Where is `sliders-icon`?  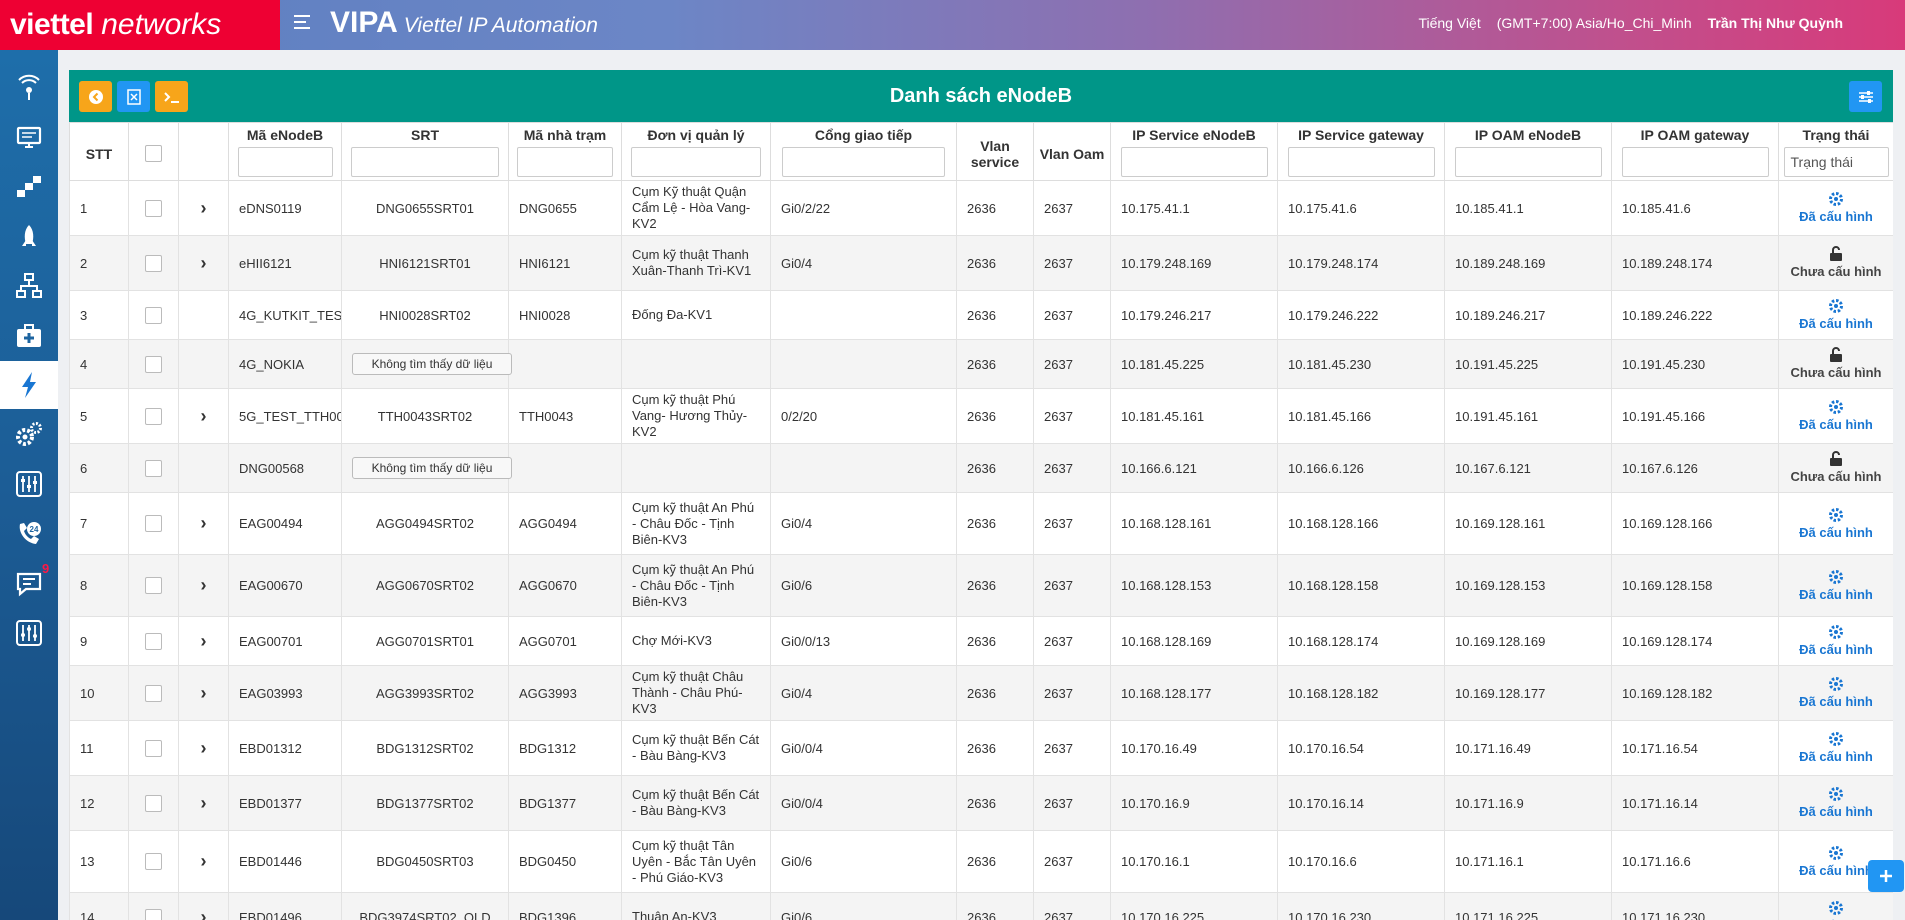
sliders-icon is located at coordinates (29, 484).